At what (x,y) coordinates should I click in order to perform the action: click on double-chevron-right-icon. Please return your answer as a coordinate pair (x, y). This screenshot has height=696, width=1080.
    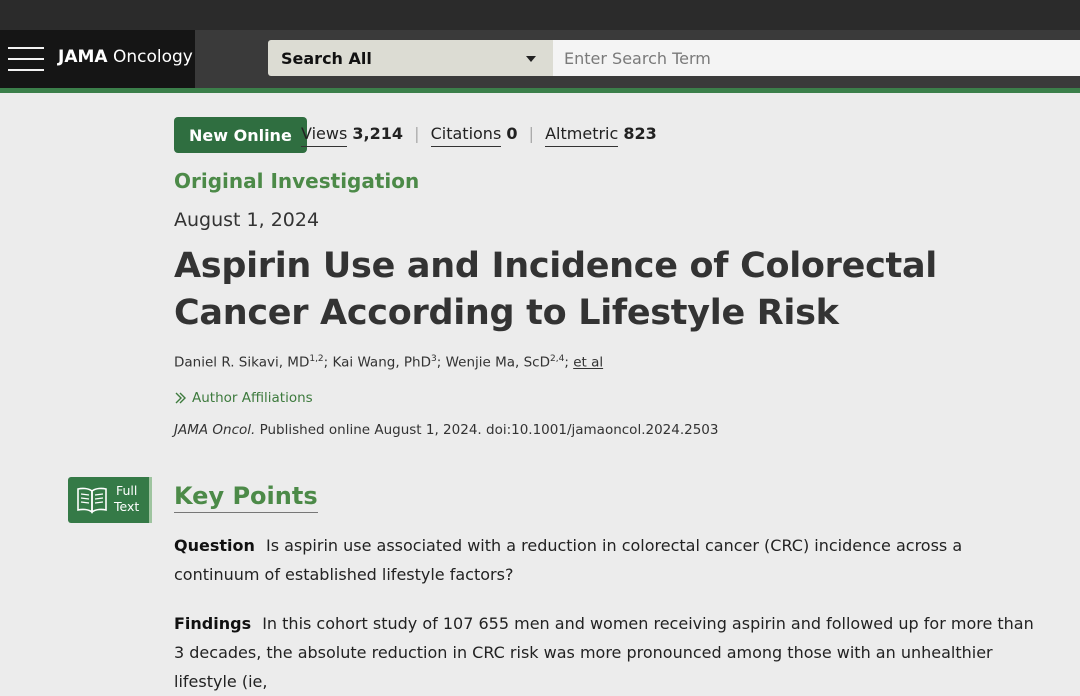
    Looking at the image, I should click on (180, 398).